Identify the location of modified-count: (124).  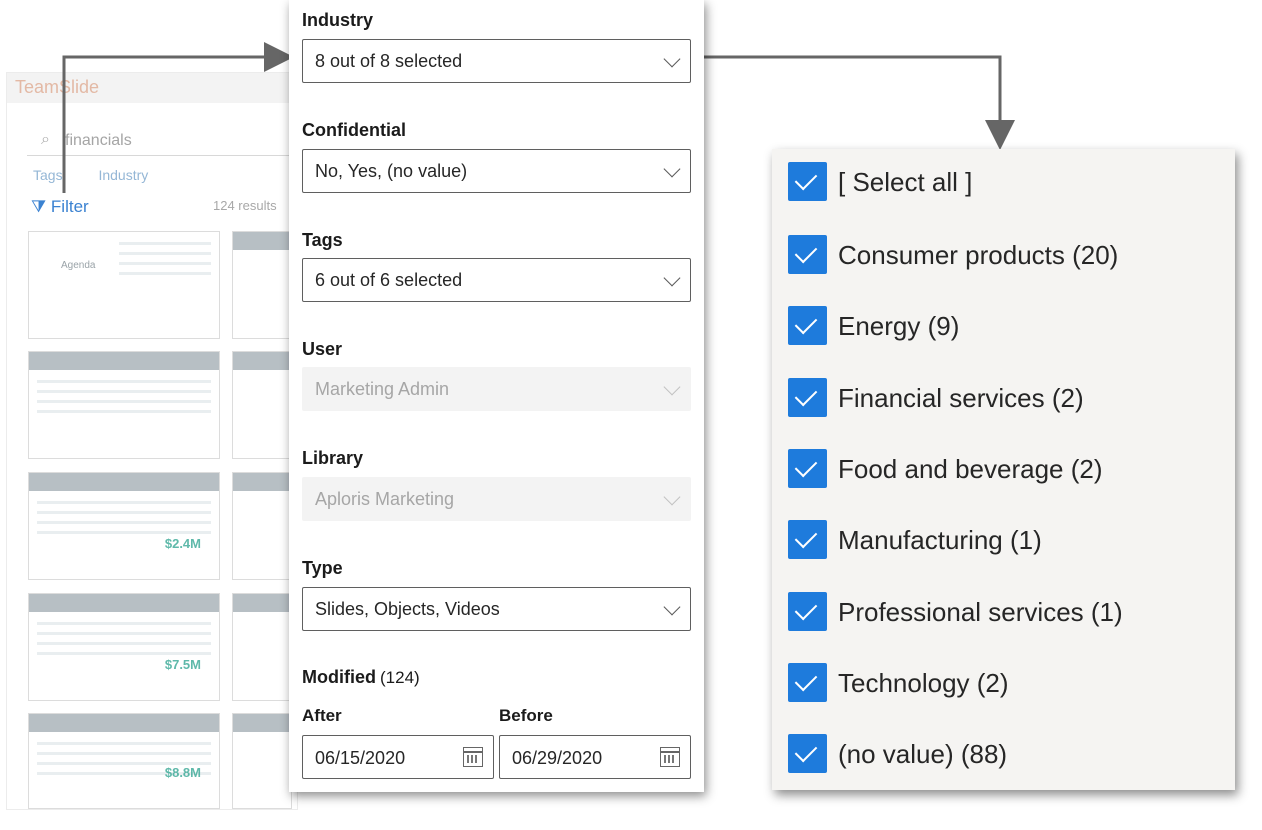
(400, 677).